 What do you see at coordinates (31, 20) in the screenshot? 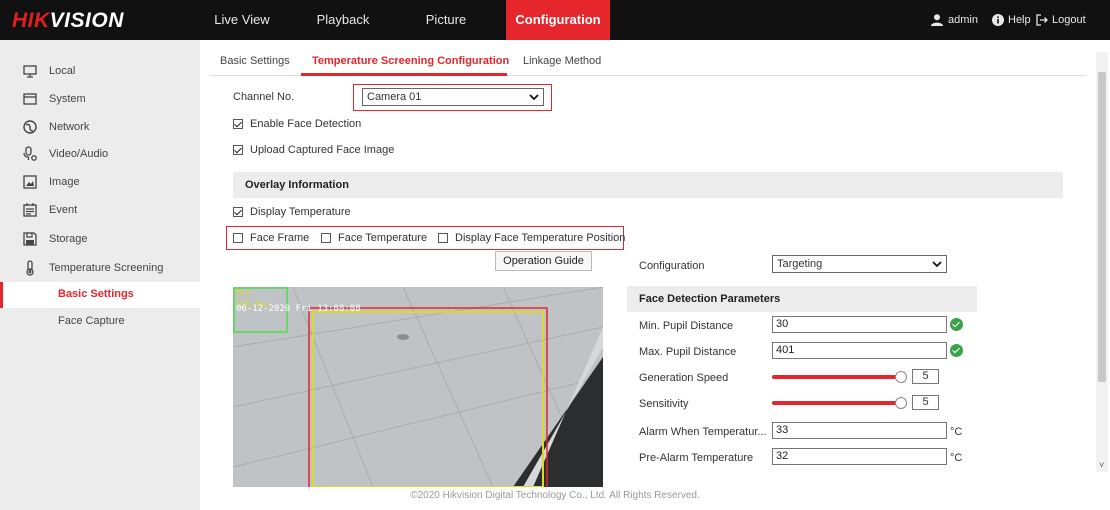
I see `logo-prefix: HIK` at bounding box center [31, 20].